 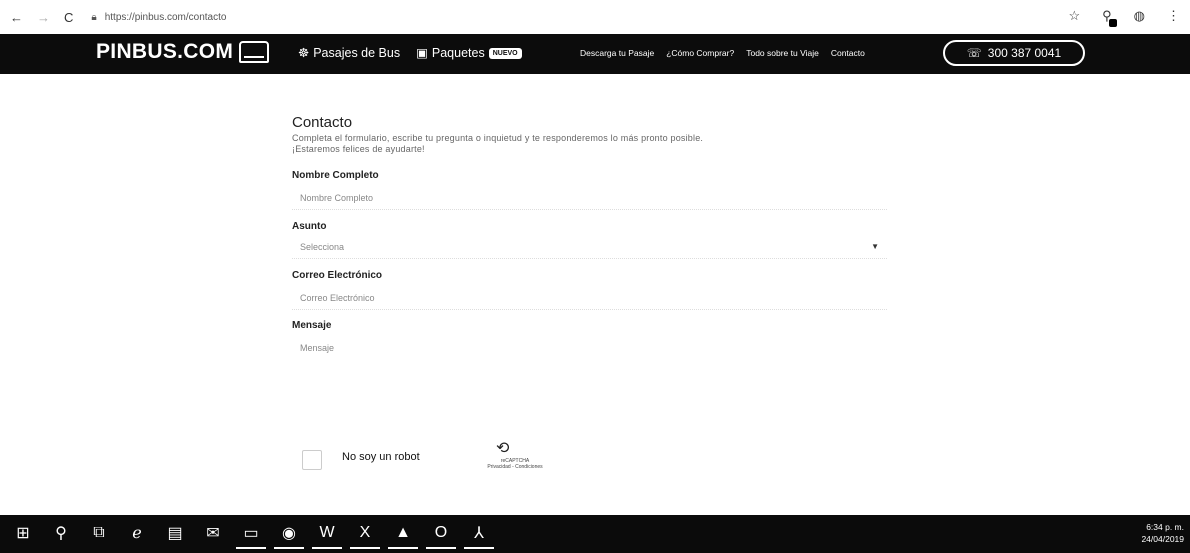 What do you see at coordinates (312, 325) in the screenshot?
I see `message-label: Mensaje` at bounding box center [312, 325].